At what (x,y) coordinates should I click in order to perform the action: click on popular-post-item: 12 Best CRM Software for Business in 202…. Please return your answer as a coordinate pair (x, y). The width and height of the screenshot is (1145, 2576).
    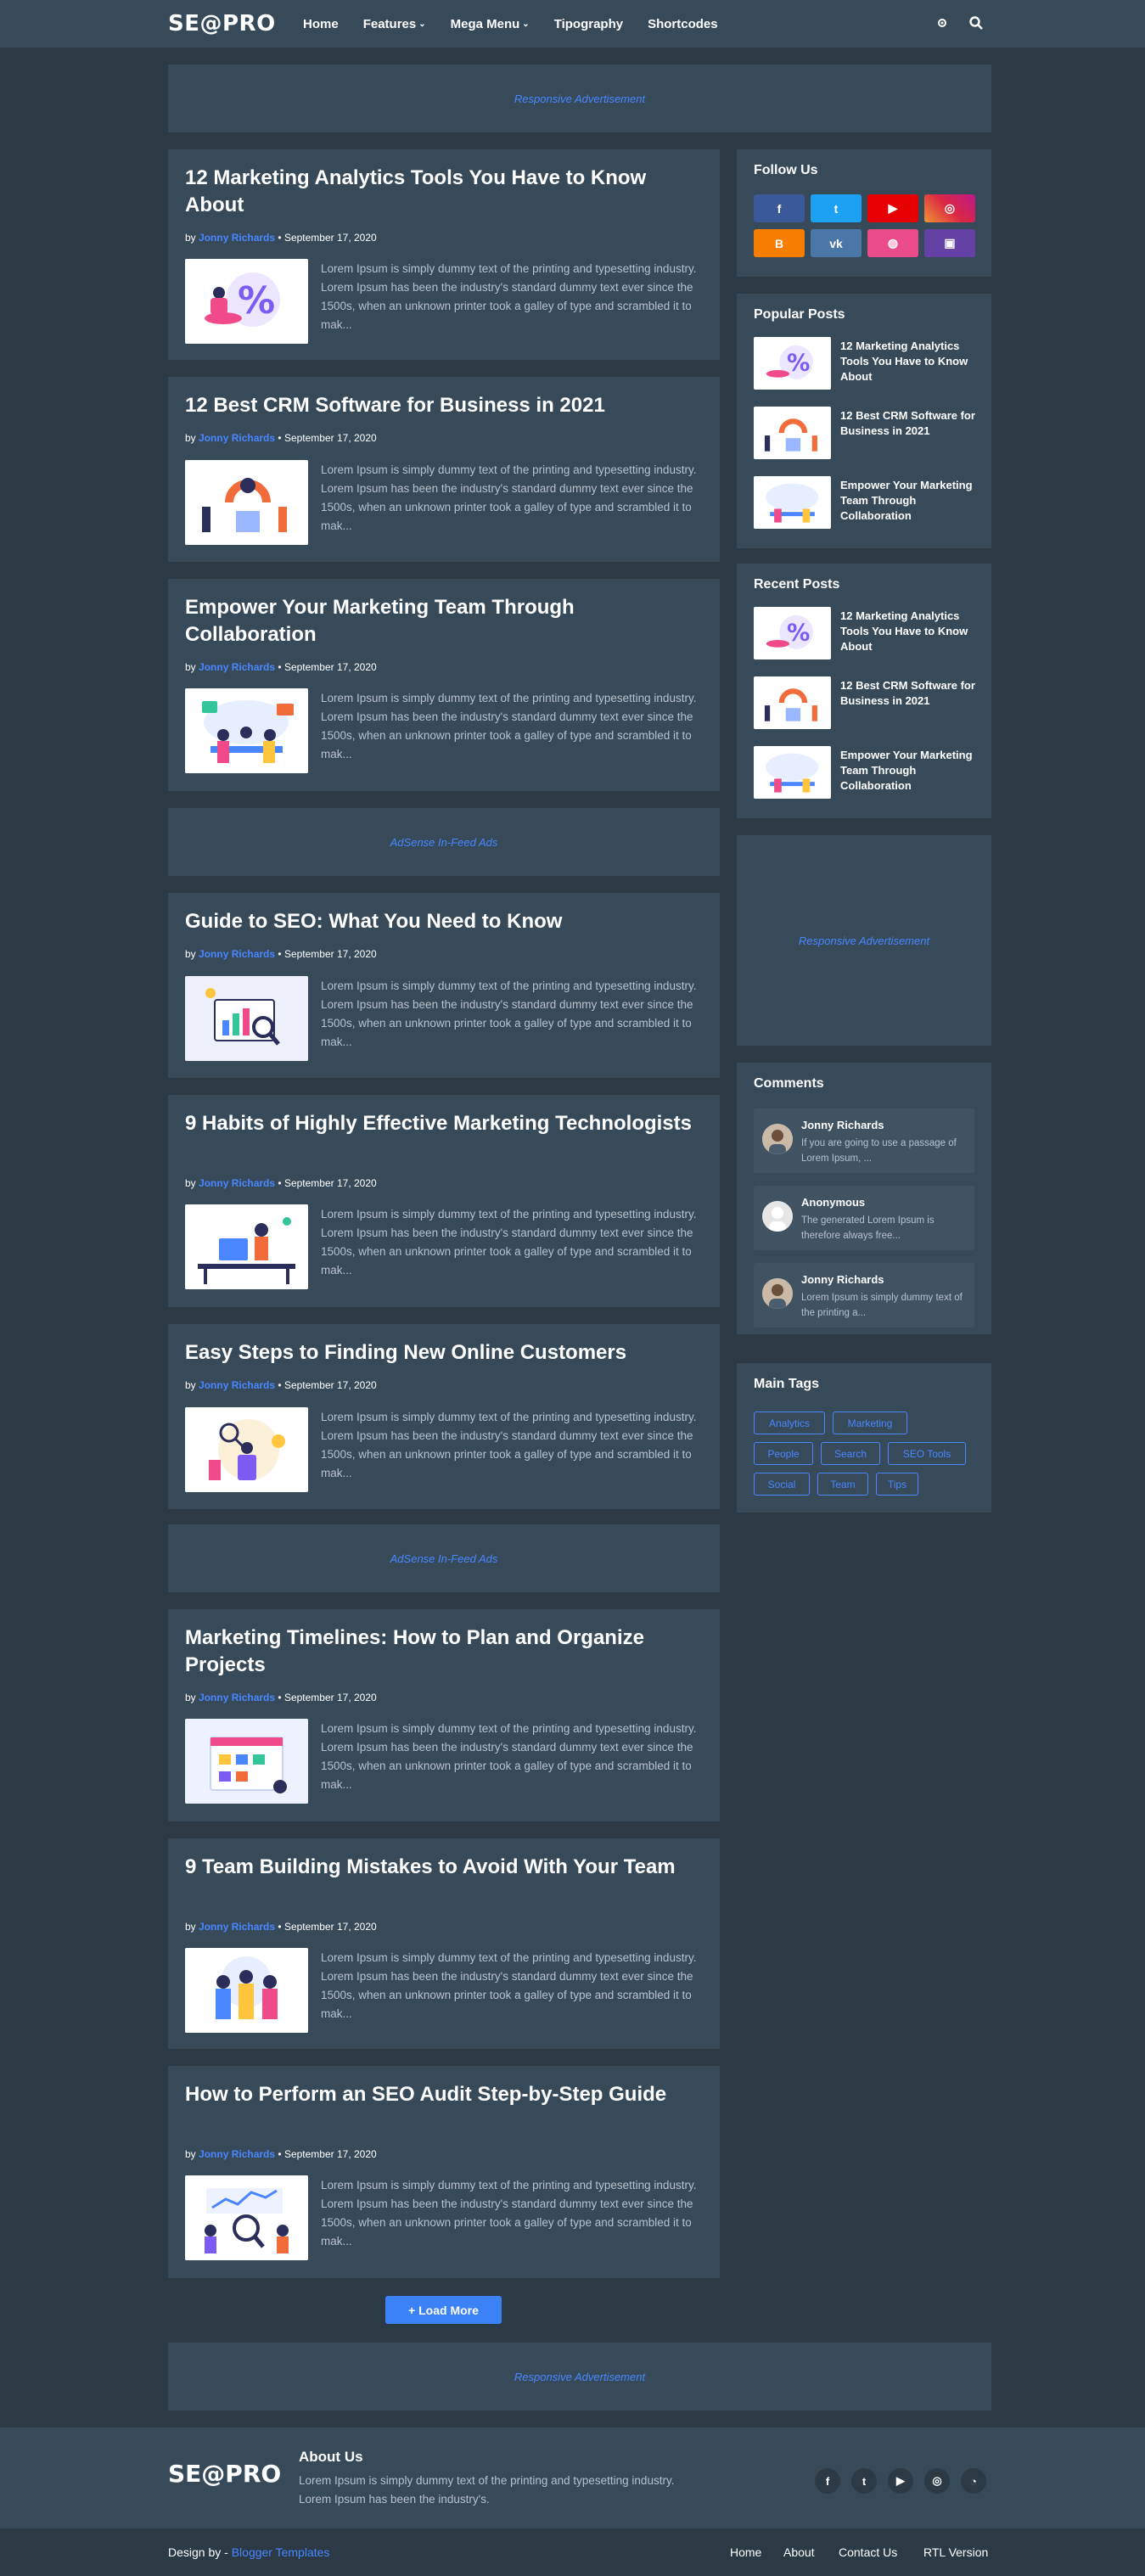
    Looking at the image, I should click on (868, 433).